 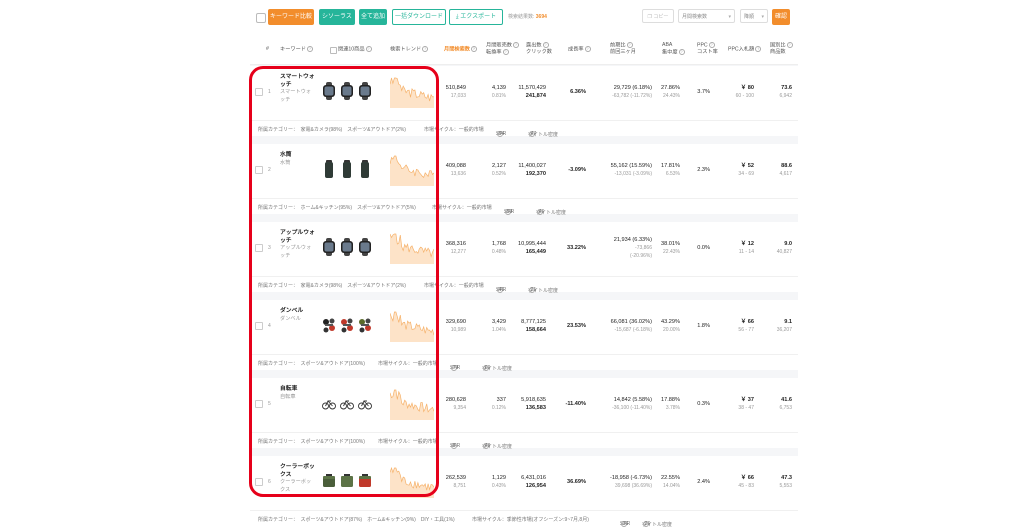 I want to click on keyword-link: 水筒, so click(x=300, y=156).